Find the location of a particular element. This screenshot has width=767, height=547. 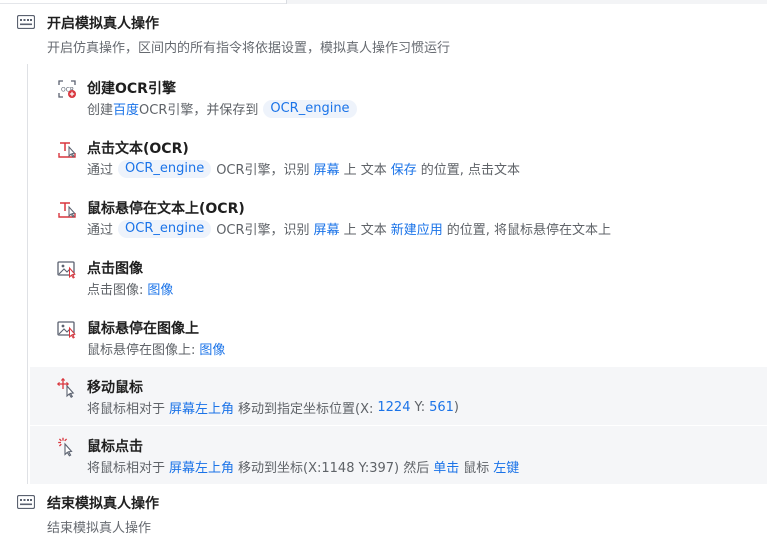

ocr-provider-link: 百度 is located at coordinates (126, 108).